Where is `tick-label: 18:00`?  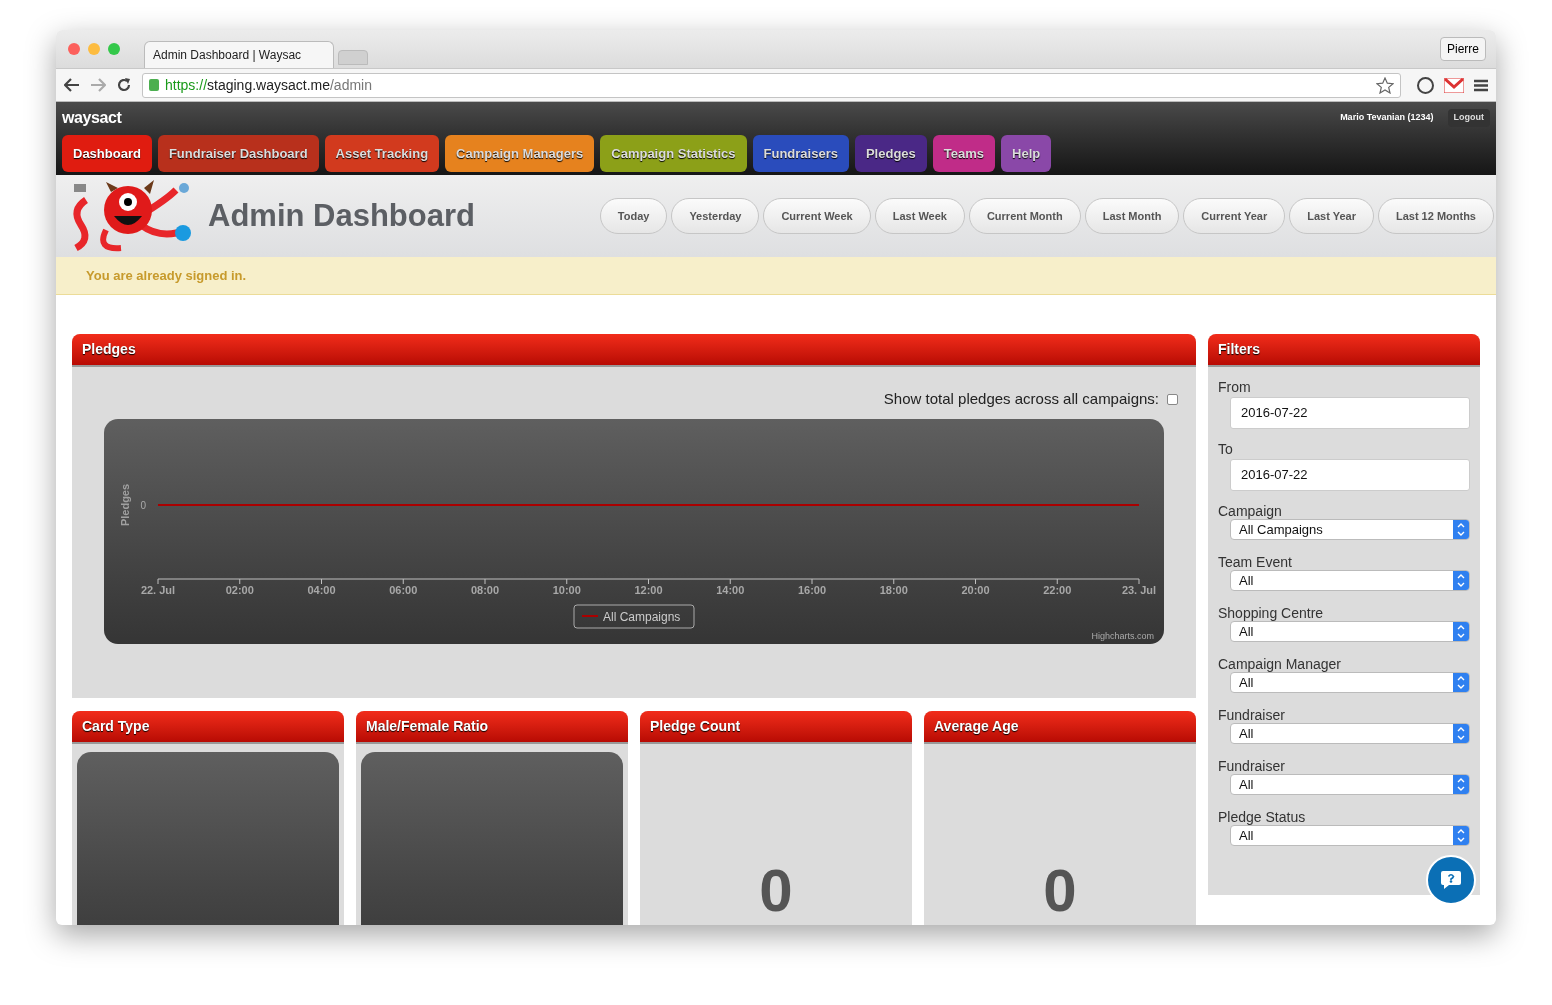 tick-label: 18:00 is located at coordinates (893, 590).